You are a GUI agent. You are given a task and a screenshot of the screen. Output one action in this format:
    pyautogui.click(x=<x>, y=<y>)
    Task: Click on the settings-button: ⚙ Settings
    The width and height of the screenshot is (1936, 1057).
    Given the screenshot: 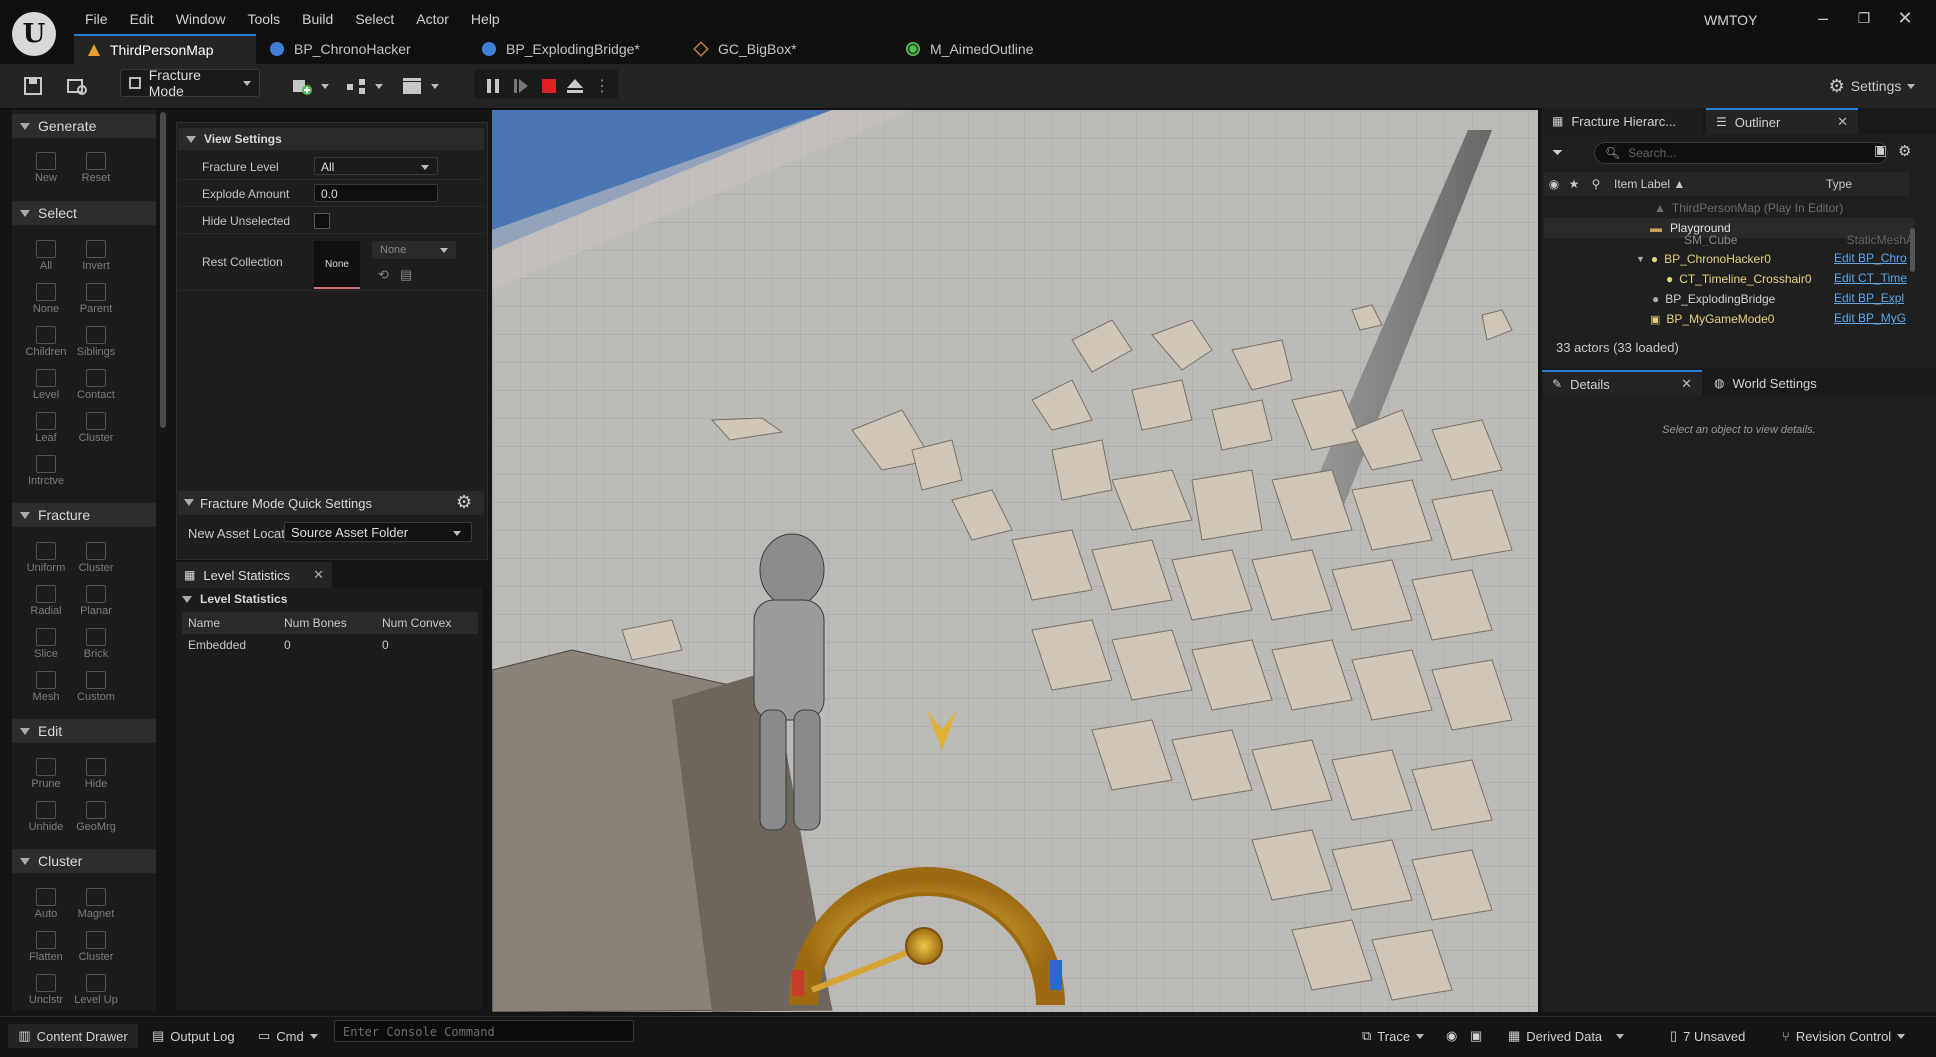 What is the action you would take?
    pyautogui.click(x=1872, y=86)
    